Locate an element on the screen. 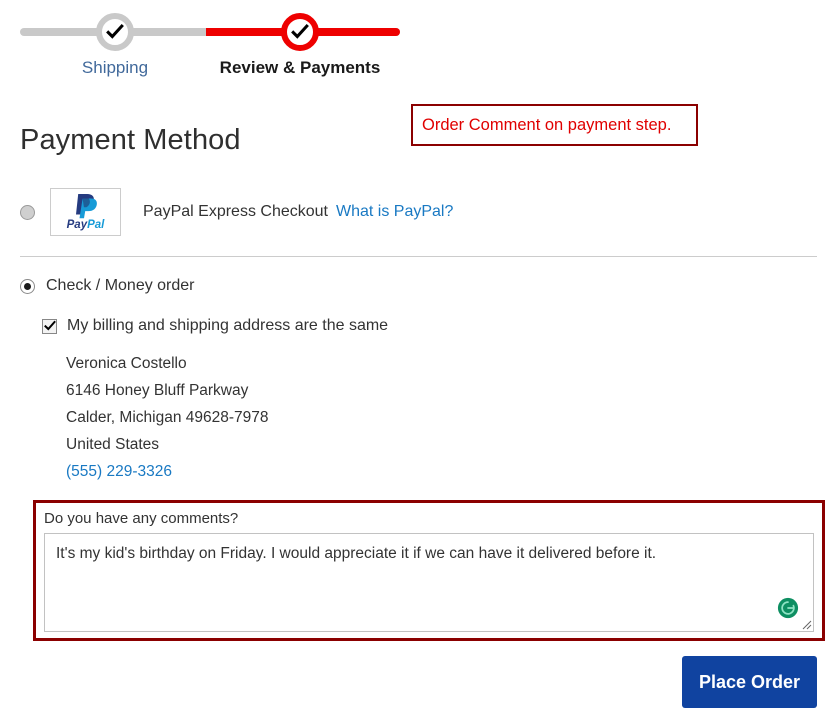 Image resolution: width=837 pixels, height=718 pixels. paypal-wordmark: PayPal is located at coordinates (85, 225).